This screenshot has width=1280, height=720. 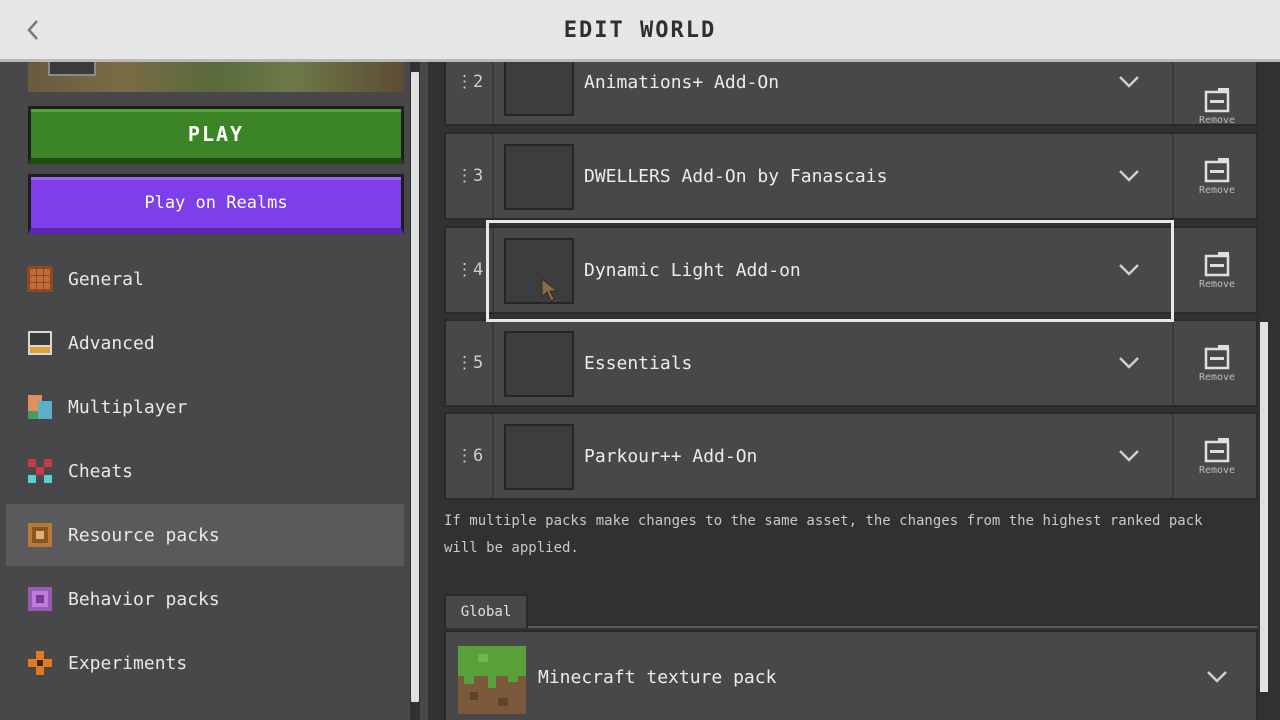 What do you see at coordinates (72, 69) in the screenshot?
I see `thumbnail-tab` at bounding box center [72, 69].